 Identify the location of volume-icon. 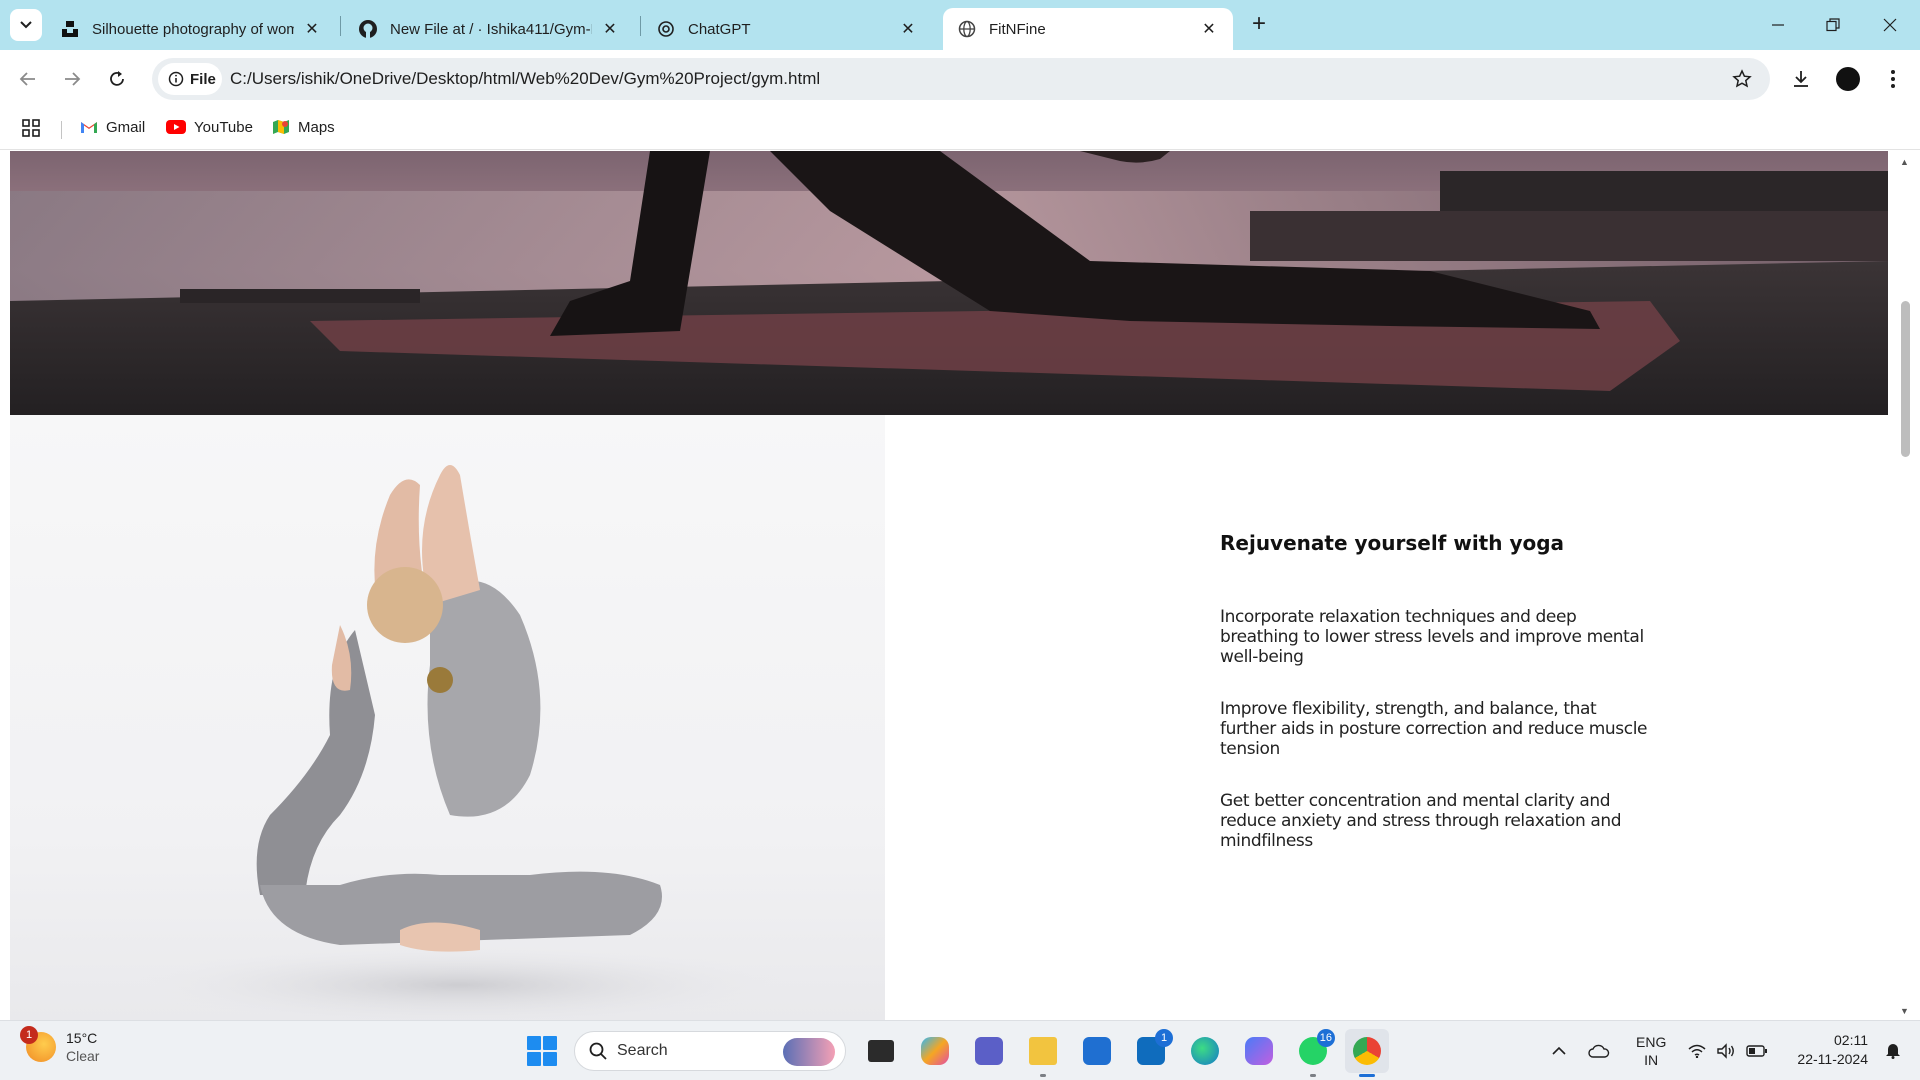
(1725, 1051).